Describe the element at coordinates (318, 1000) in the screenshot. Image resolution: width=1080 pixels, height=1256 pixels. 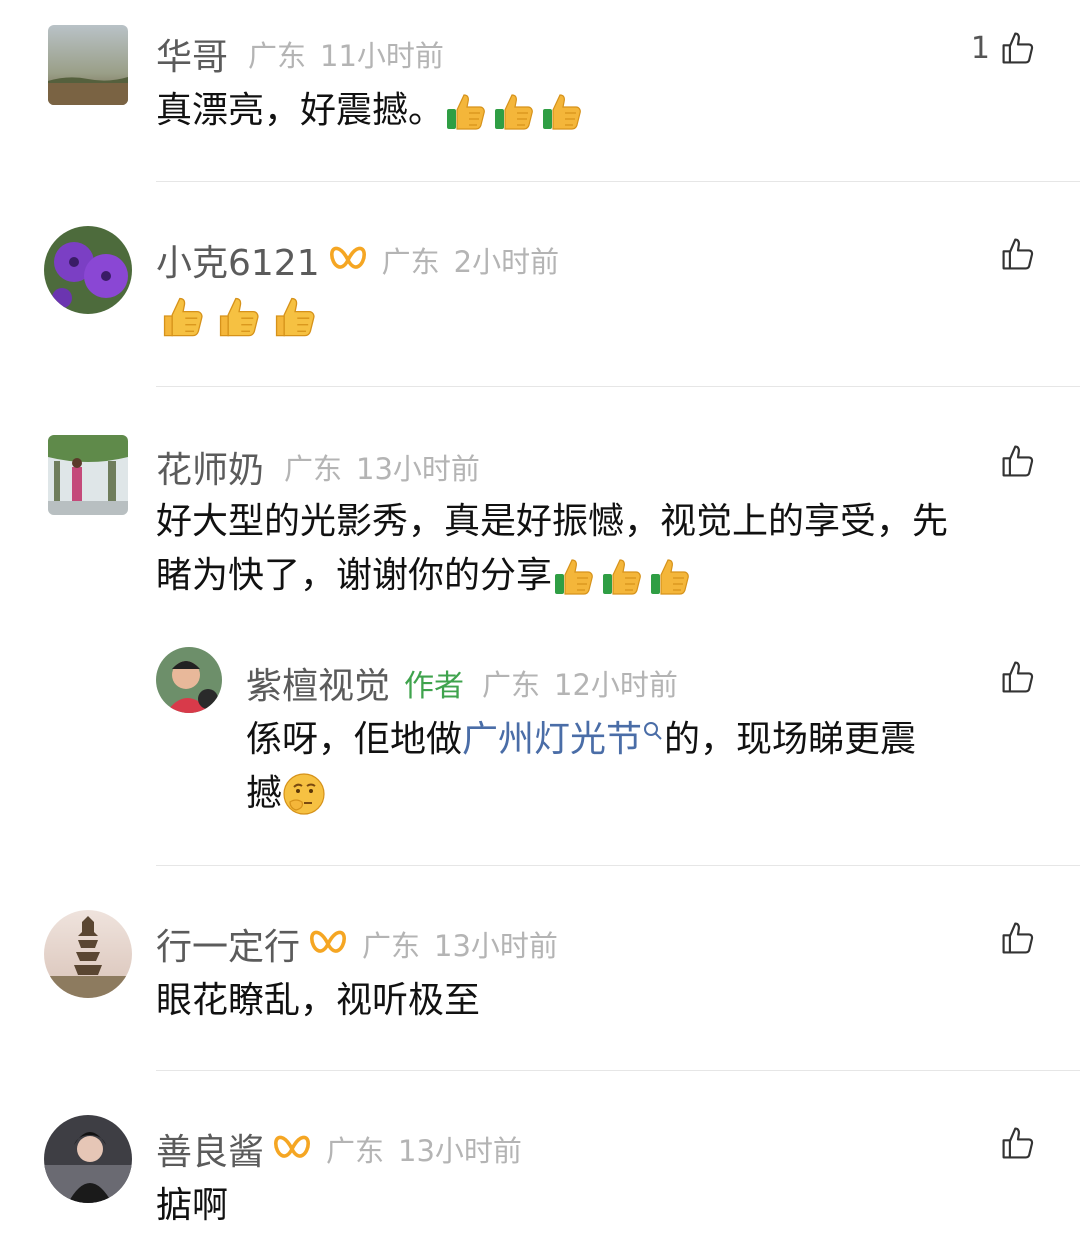
I see `comment-text: 眼花瞭乱，视听极至` at that location.